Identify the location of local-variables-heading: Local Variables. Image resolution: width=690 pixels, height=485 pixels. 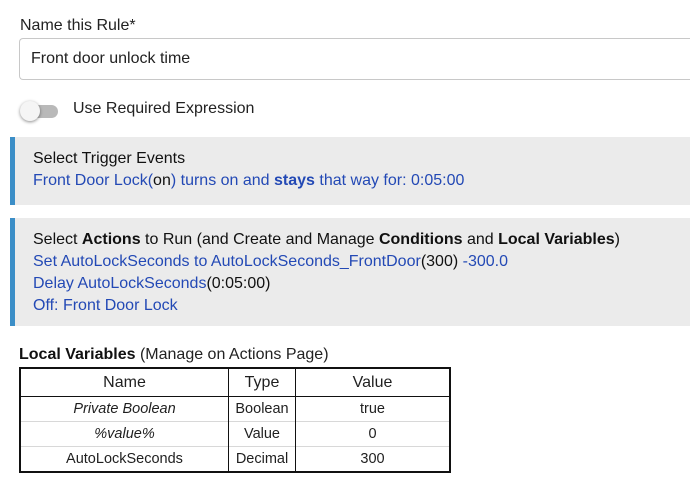
(77, 354).